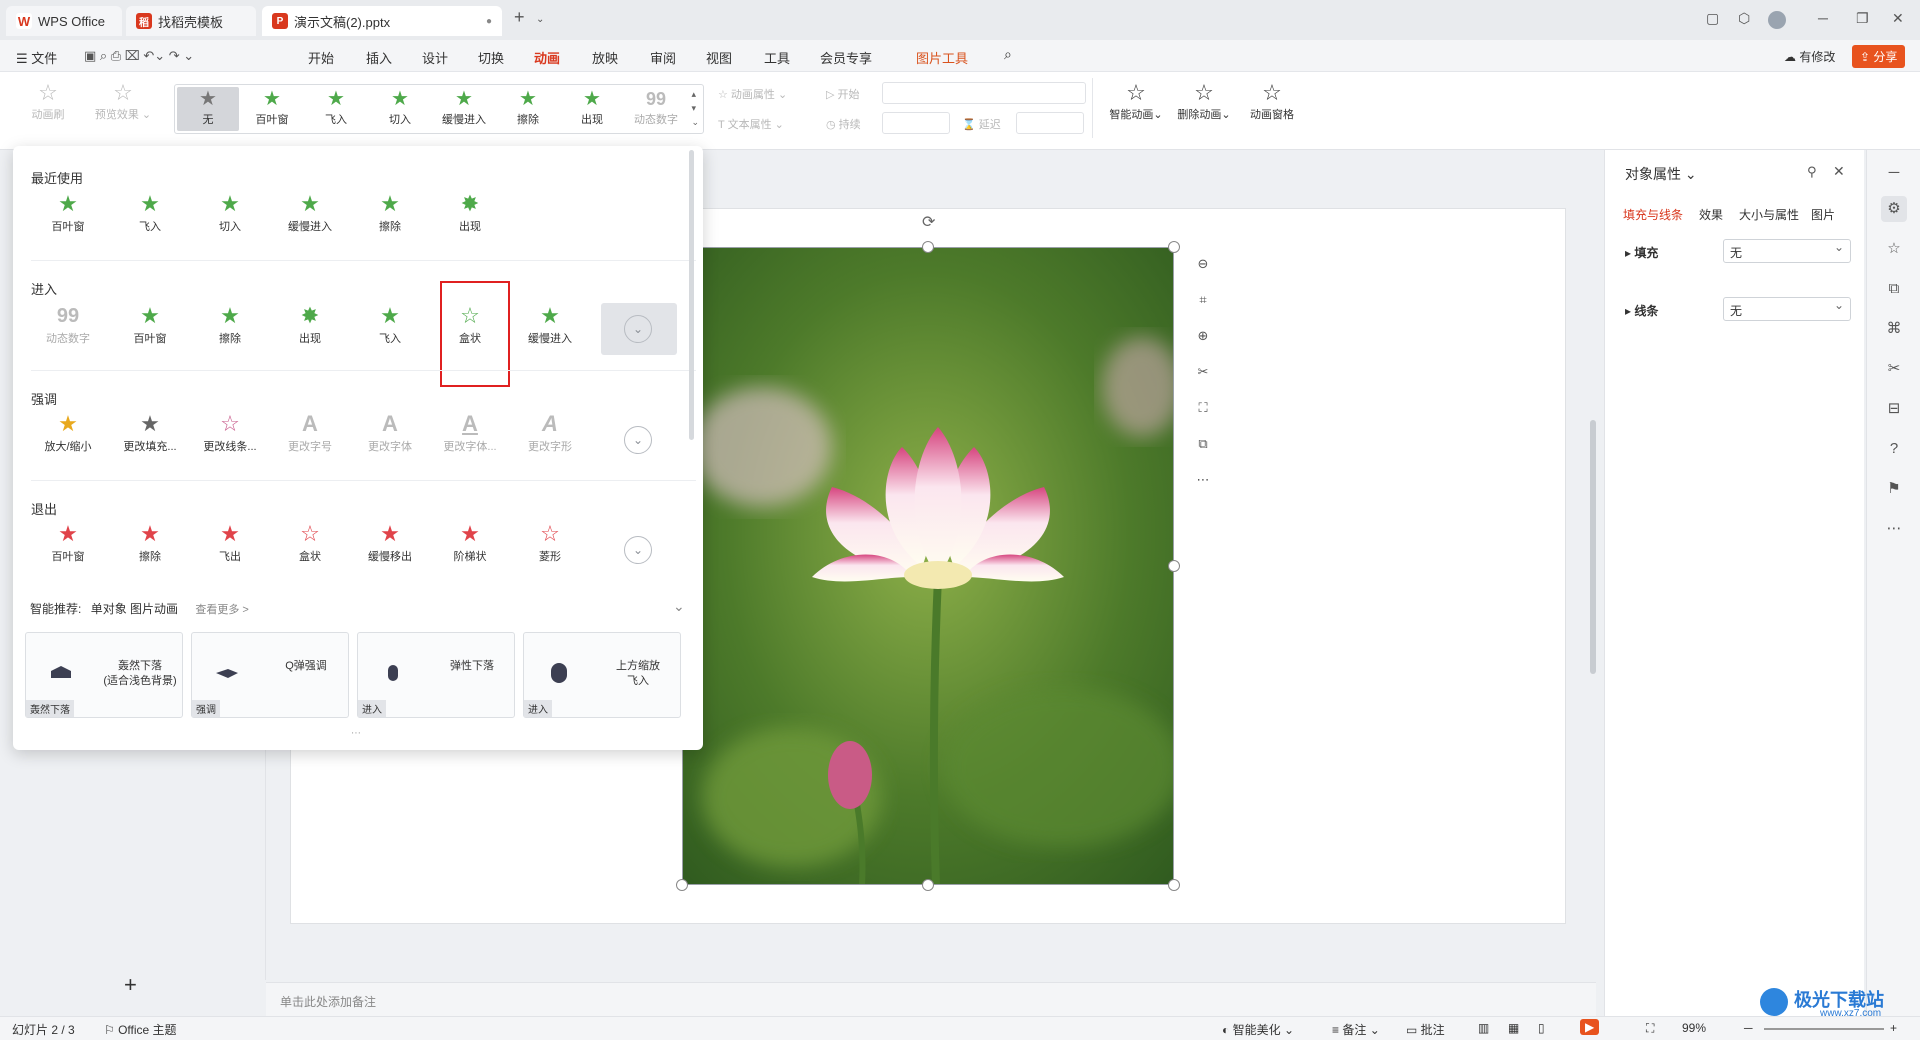 Image resolution: width=1920 pixels, height=1040 pixels. What do you see at coordinates (390, 432) in the screenshot?
I see `emph-font: A 更改字体` at bounding box center [390, 432].